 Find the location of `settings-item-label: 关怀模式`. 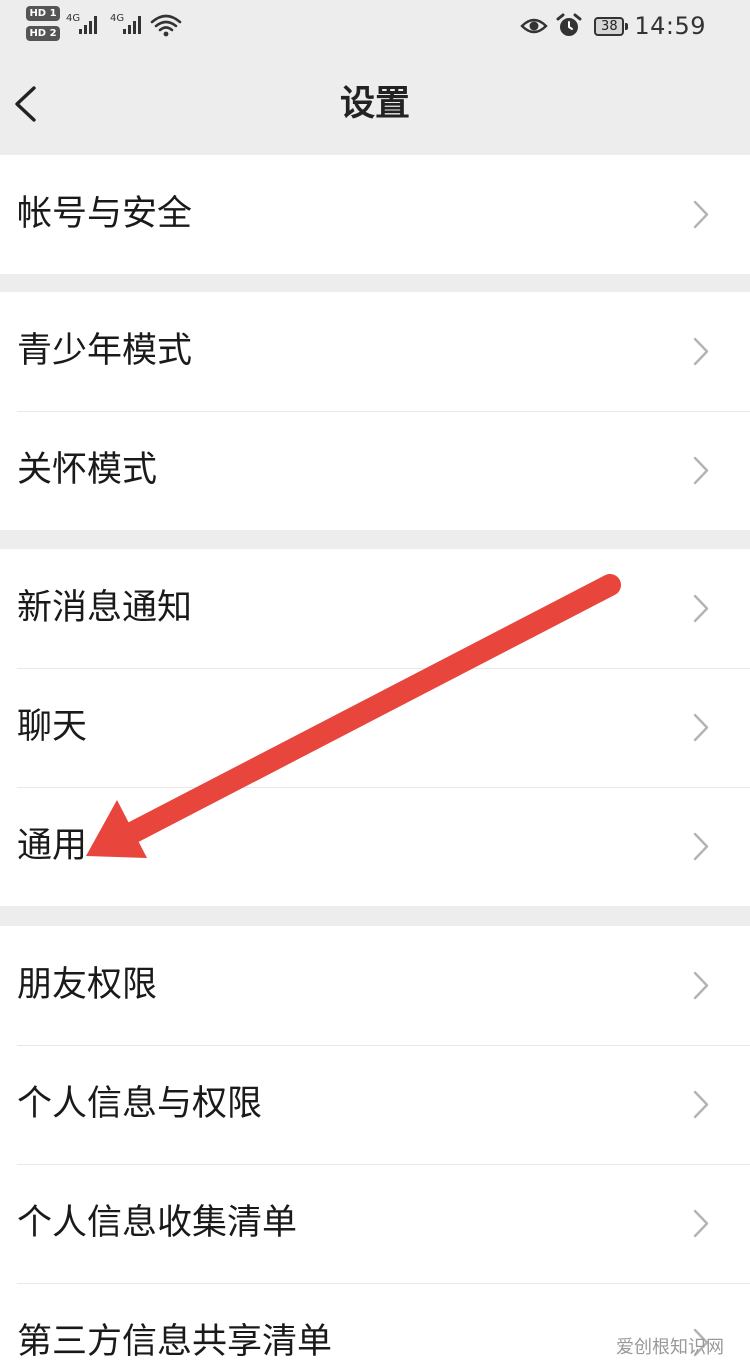

settings-item-label: 关怀模式 is located at coordinates (87, 470).